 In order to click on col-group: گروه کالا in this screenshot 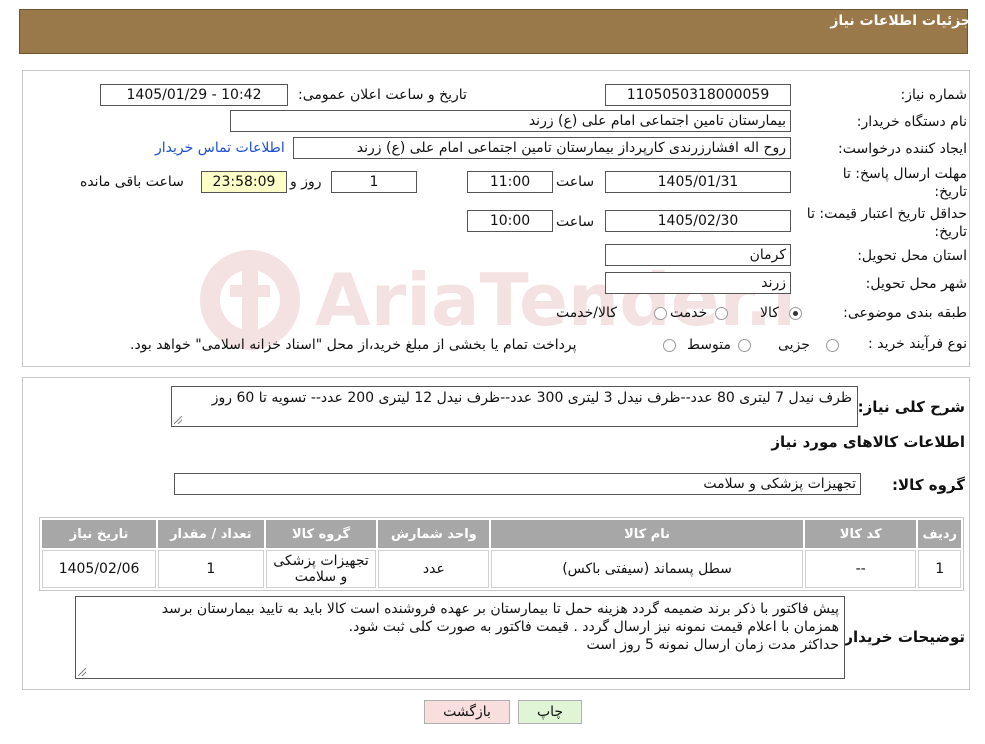, I will do `click(321, 534)`.